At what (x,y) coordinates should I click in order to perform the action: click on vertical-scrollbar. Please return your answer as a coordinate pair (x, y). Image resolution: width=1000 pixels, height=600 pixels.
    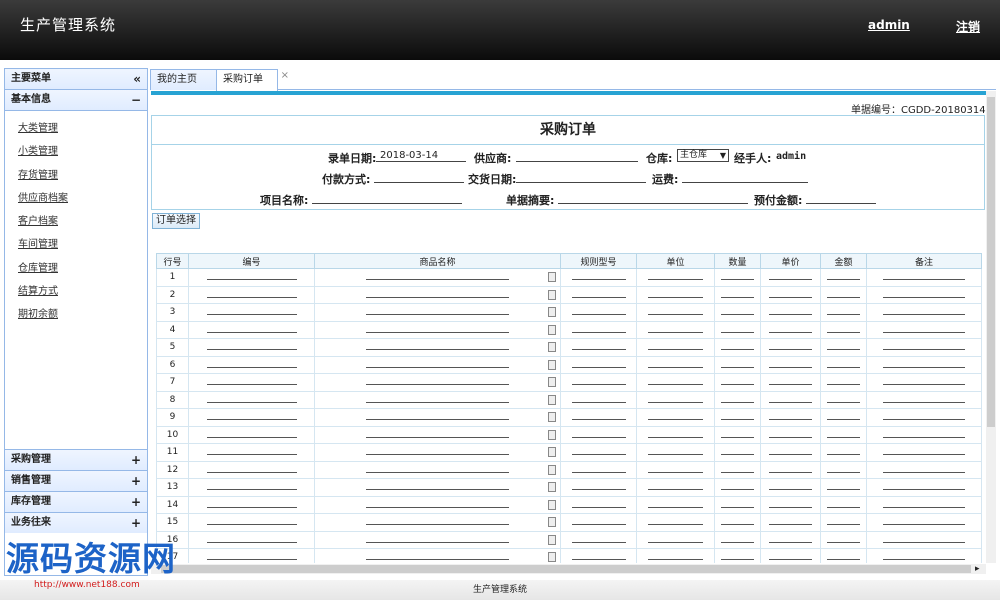
    Looking at the image, I should click on (991, 327).